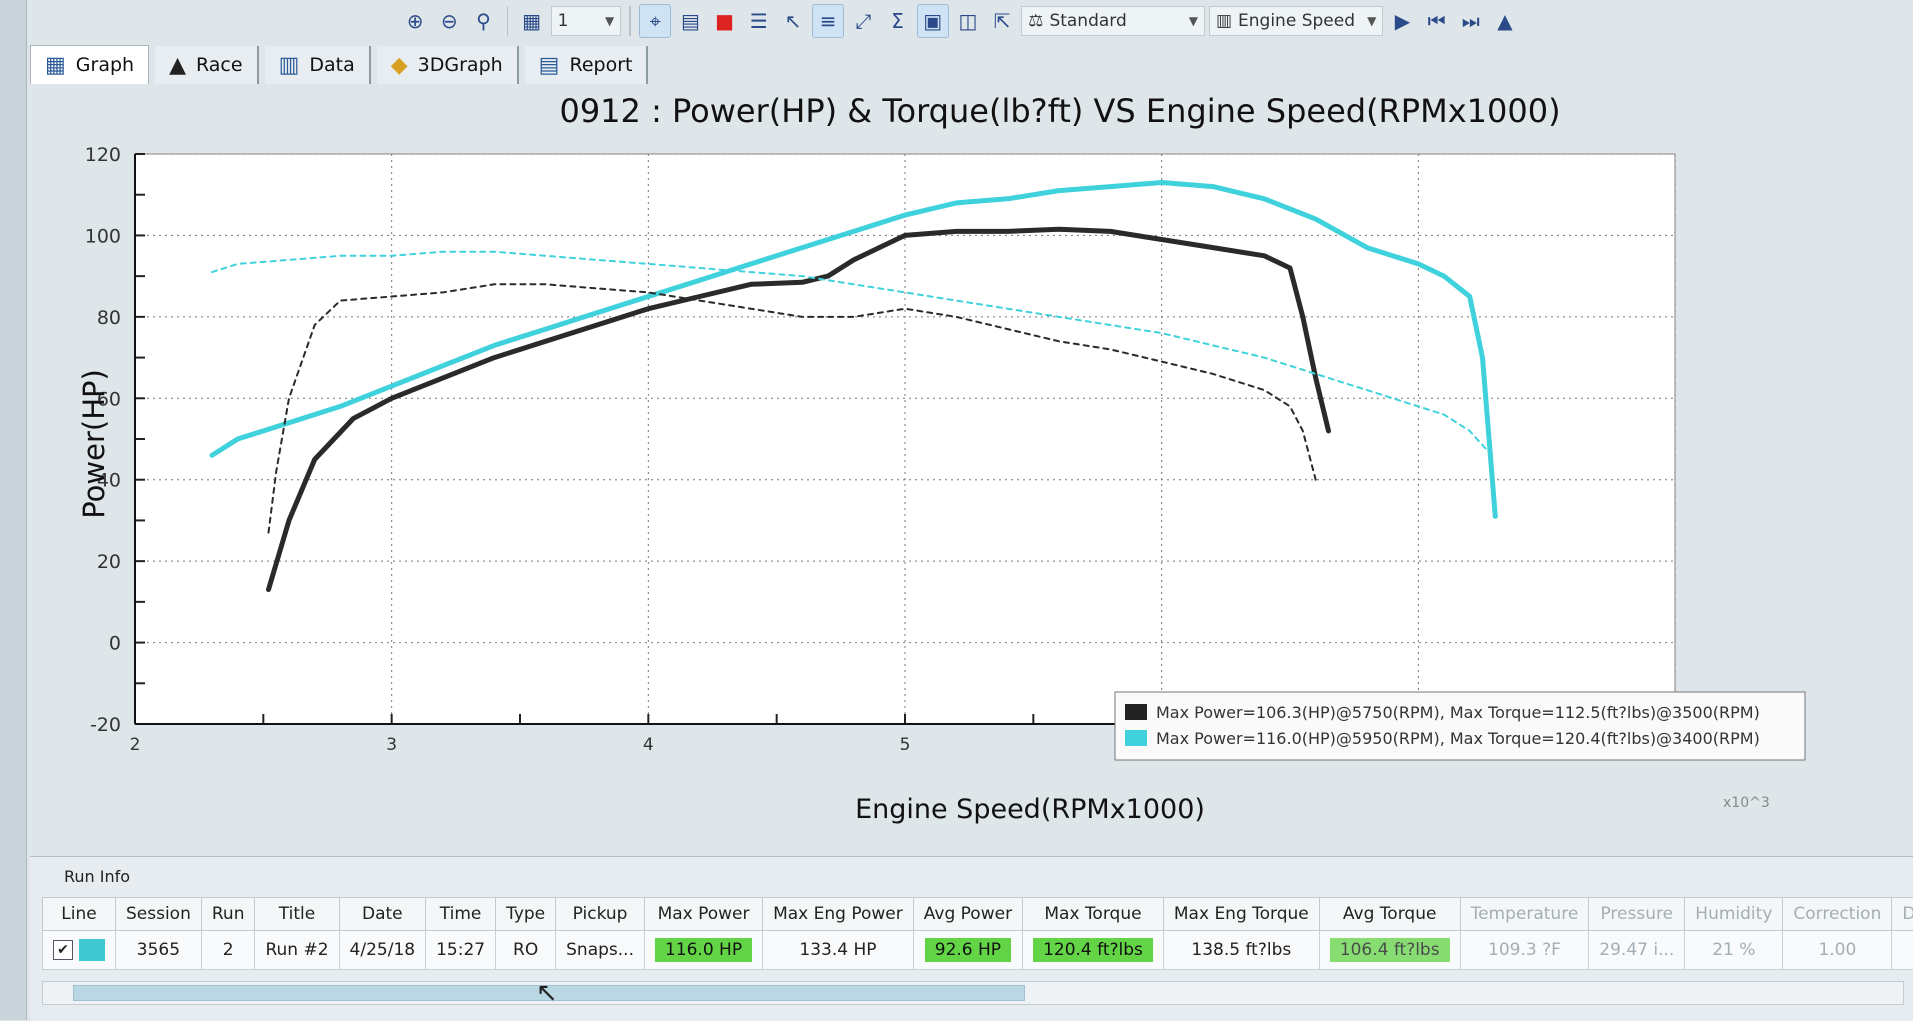 Image resolution: width=1913 pixels, height=1021 pixels. What do you see at coordinates (1113, 21) in the screenshot?
I see `style-select: ⚖ Standard ▼` at bounding box center [1113, 21].